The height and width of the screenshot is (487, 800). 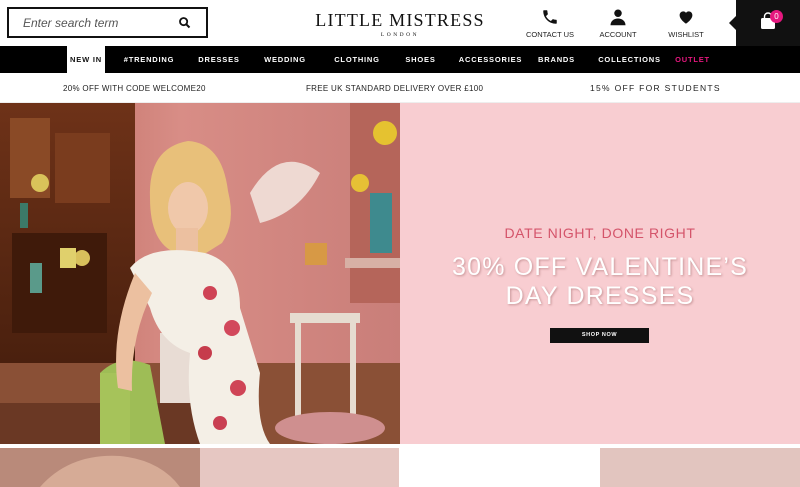 What do you see at coordinates (600, 267) in the screenshot?
I see `hero-headline-line1: 30% OFF VALENTINE’S` at bounding box center [600, 267].